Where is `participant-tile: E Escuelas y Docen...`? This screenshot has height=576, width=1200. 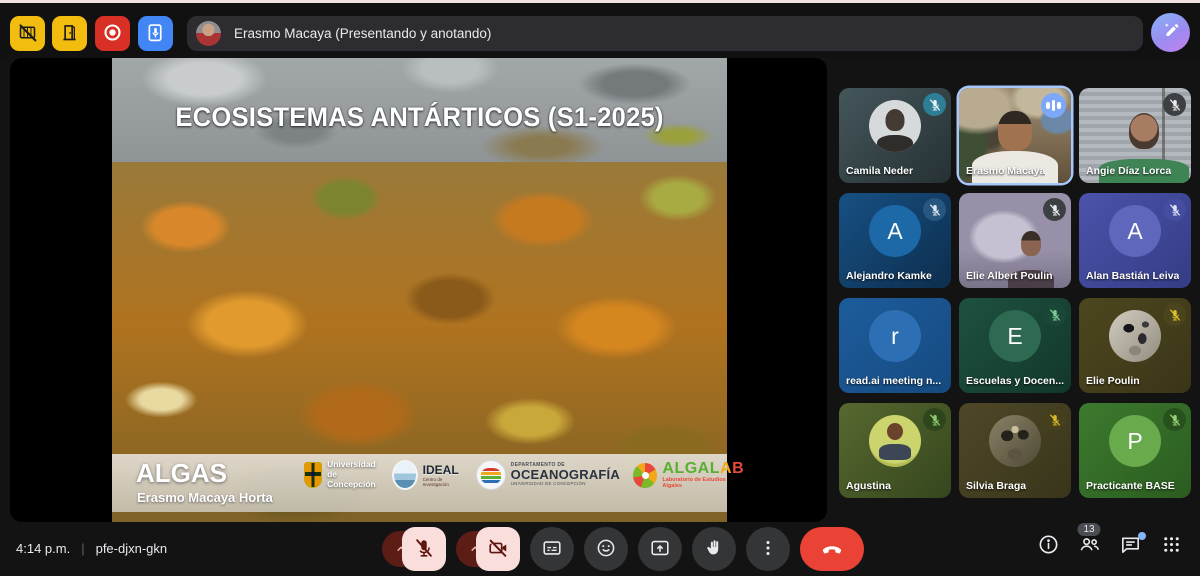 participant-tile: E Escuelas y Docen... is located at coordinates (1015, 345).